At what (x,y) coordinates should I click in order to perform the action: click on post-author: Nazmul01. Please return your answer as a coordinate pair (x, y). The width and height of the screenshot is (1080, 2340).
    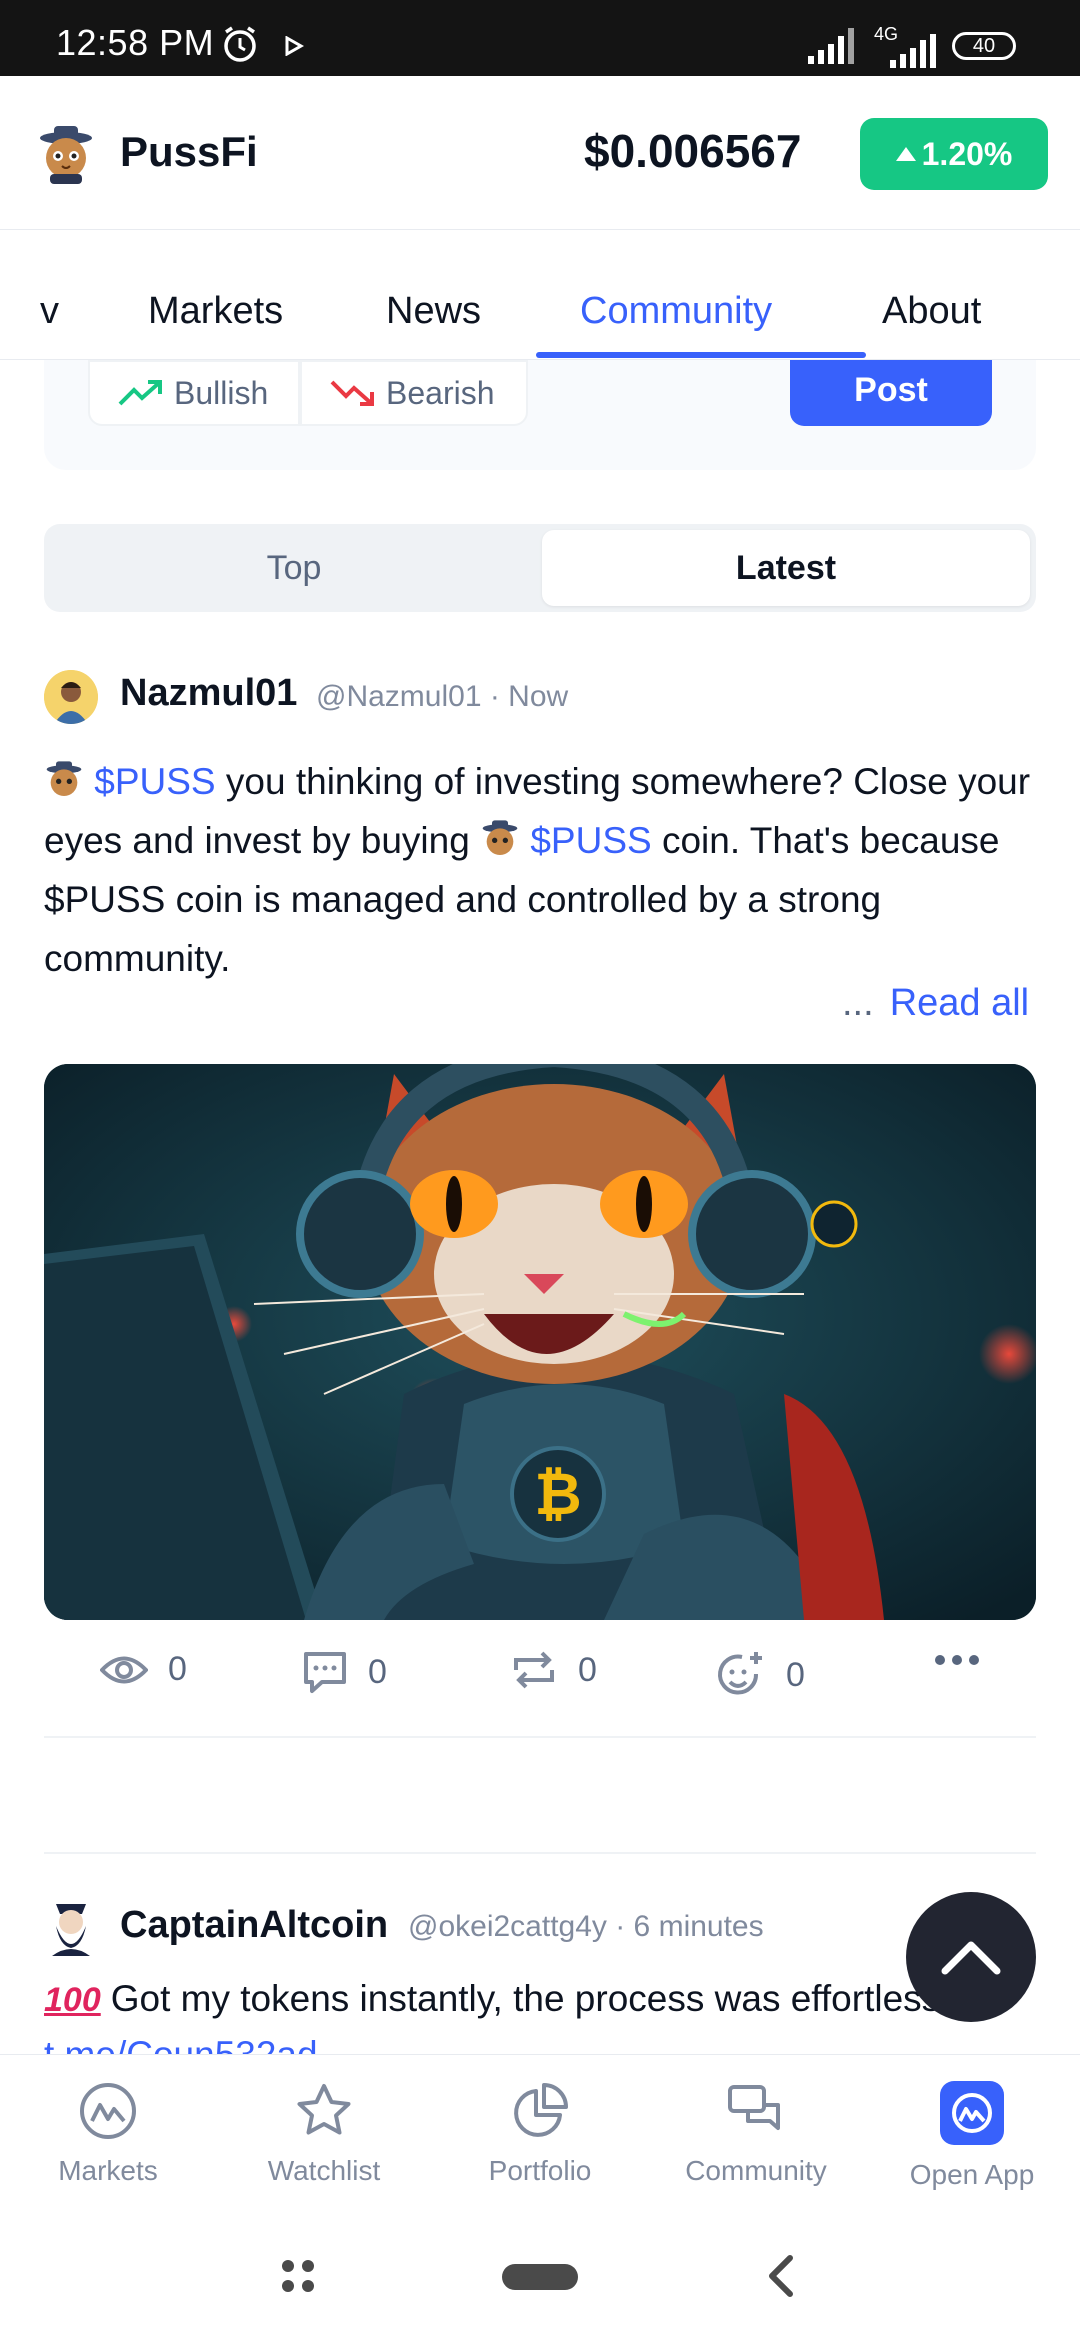
    Looking at the image, I should click on (208, 693).